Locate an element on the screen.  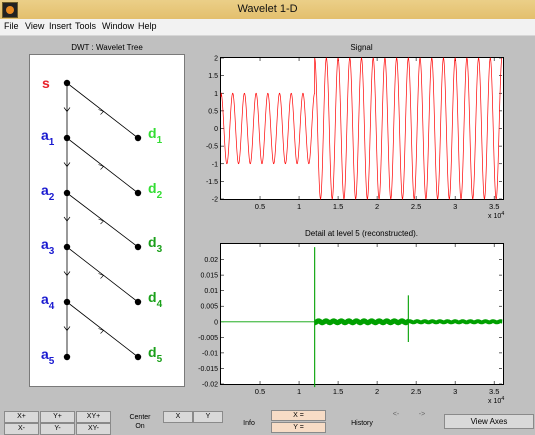
y-tick-label: 0.02 is located at coordinates (211, 260).